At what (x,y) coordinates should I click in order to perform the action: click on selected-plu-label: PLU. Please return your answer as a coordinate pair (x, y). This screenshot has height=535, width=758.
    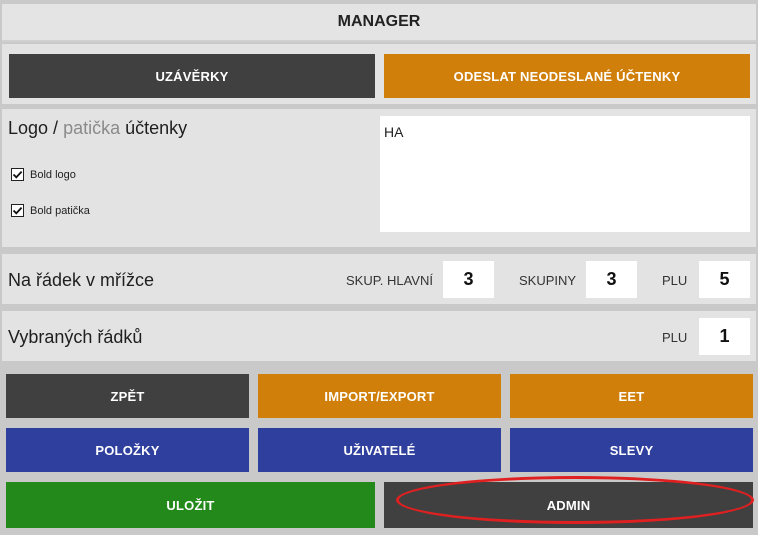
    Looking at the image, I should click on (675, 337).